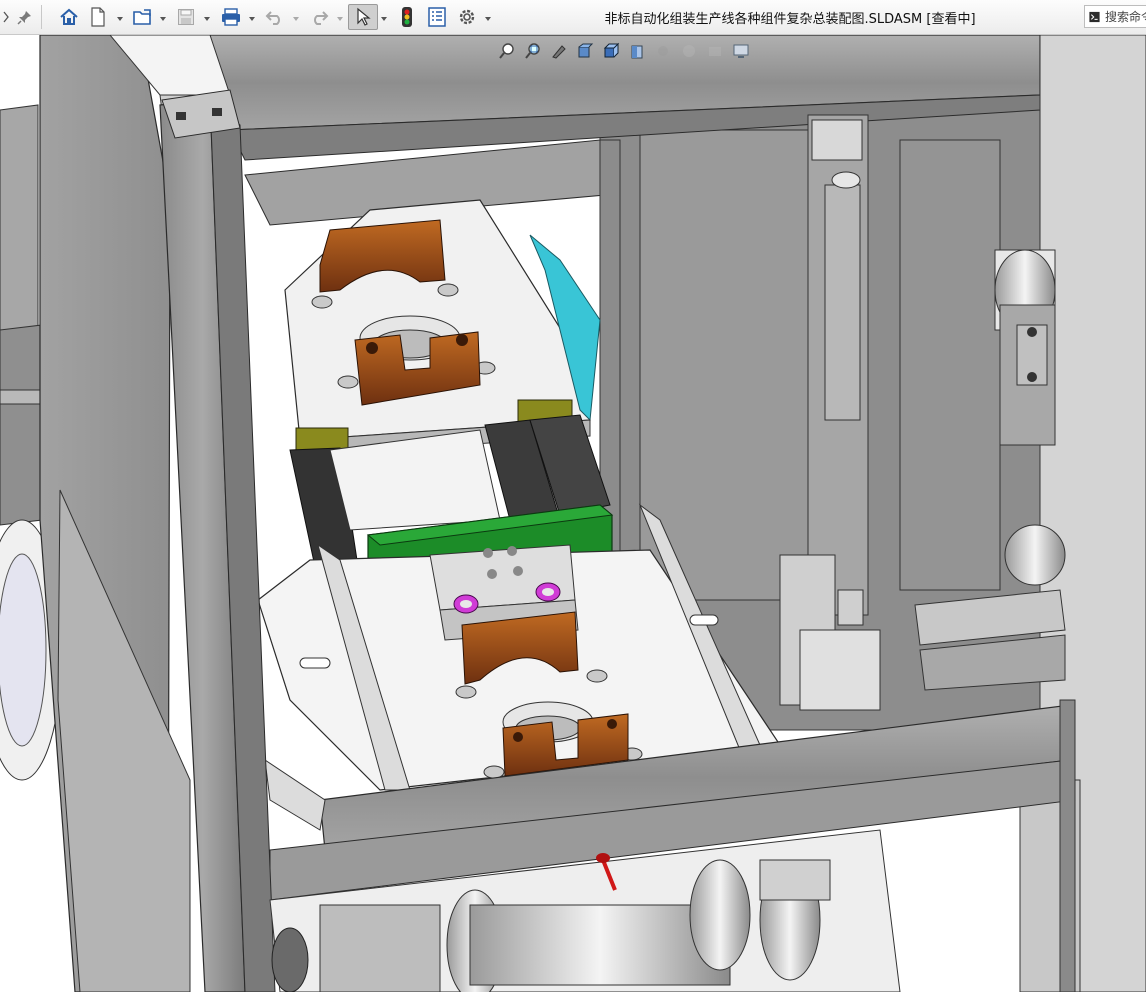 This screenshot has height=992, width=1146. What do you see at coordinates (6, 17) in the screenshot?
I see `expand-icon` at bounding box center [6, 17].